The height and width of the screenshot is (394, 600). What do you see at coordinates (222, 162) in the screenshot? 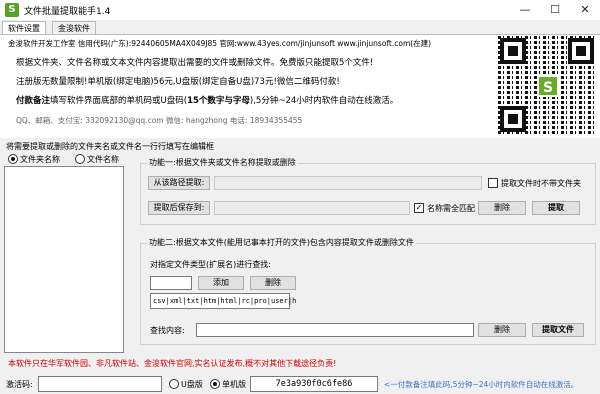
I see `function1-title: 功能一:根据文件夹或文件名称提取或删除` at bounding box center [222, 162].